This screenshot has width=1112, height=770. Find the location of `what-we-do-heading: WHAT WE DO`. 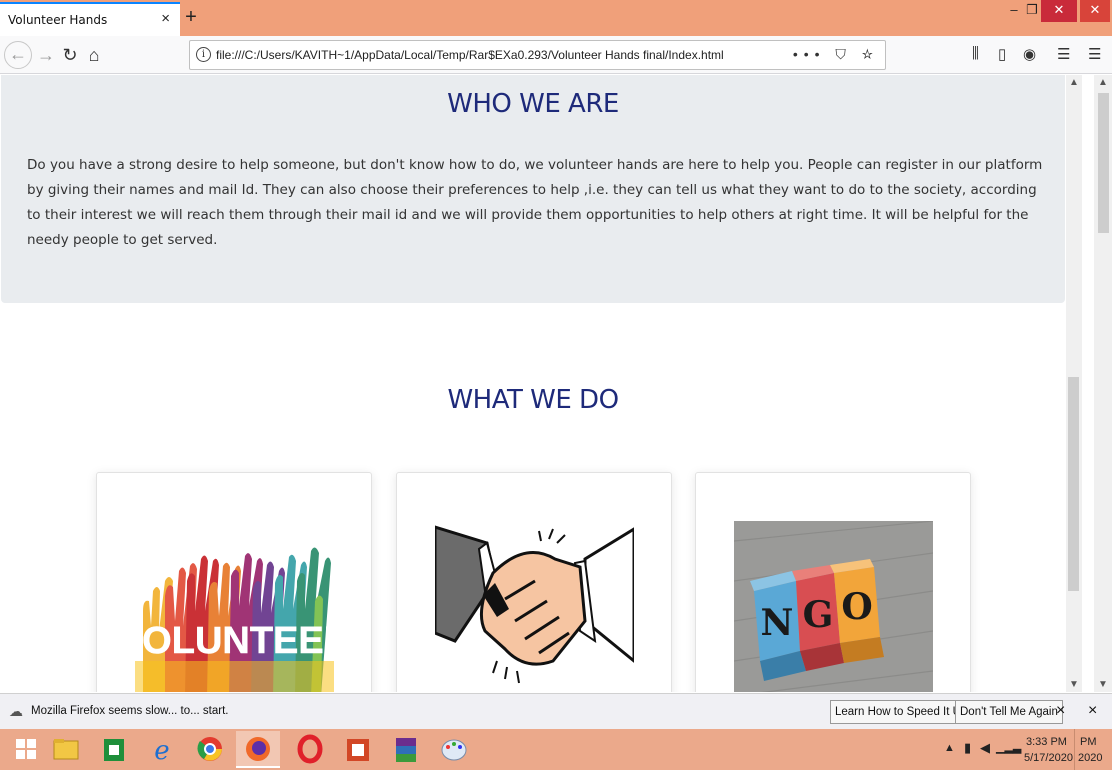

what-we-do-heading: WHAT WE DO is located at coordinates (533, 400).